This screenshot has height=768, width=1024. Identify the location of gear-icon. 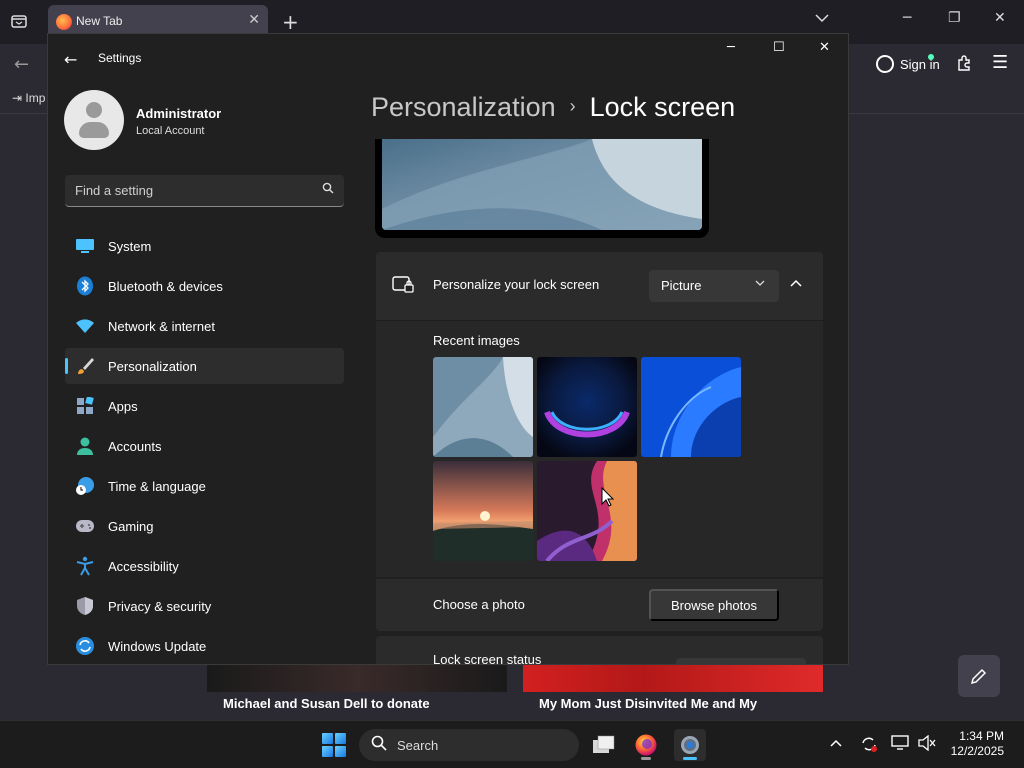
(690, 745).